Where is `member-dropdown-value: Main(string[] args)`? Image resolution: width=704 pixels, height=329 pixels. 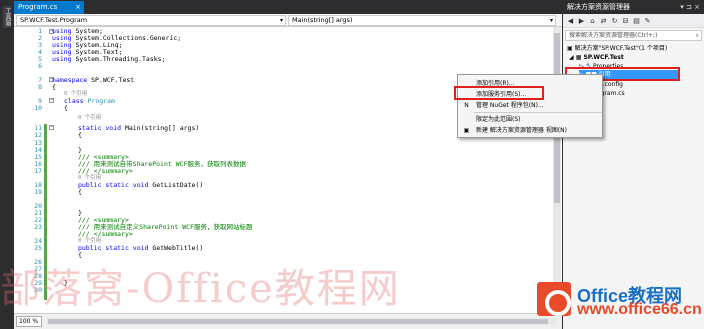 member-dropdown-value: Main(string[] args) is located at coordinates (322, 20).